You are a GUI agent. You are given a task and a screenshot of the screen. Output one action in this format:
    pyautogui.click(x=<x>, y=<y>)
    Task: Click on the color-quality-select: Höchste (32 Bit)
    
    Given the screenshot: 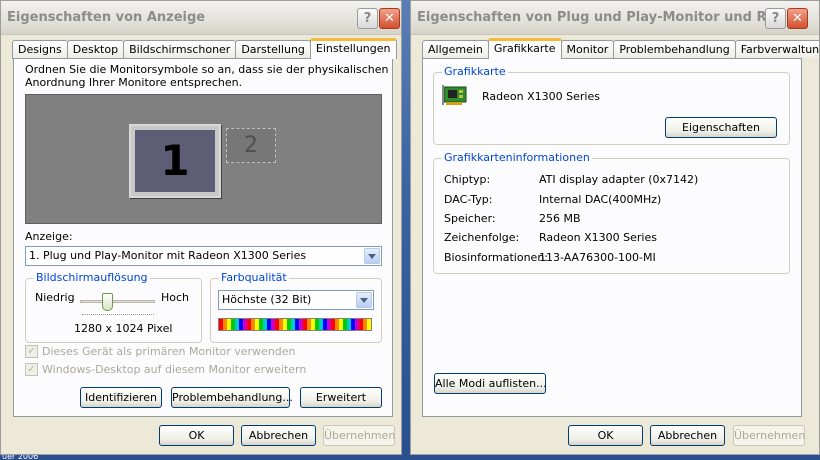 What is the action you would take?
    pyautogui.click(x=296, y=300)
    